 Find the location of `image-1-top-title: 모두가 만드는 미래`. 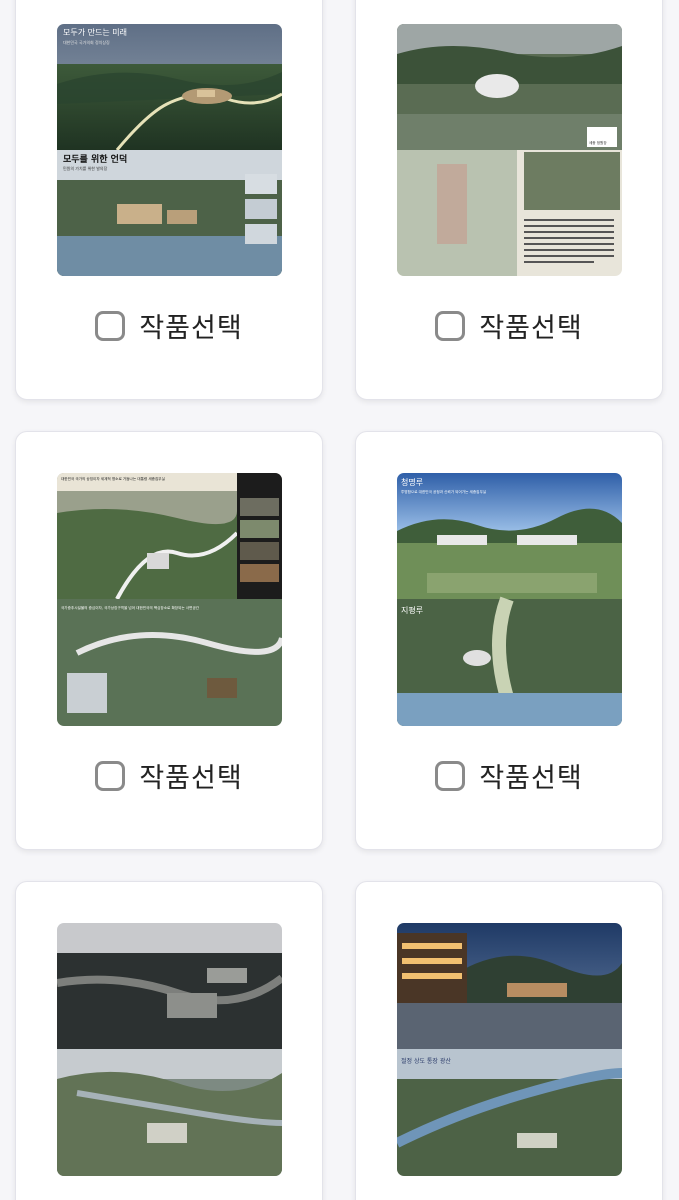

image-1-top-title: 모두가 만드는 미래 is located at coordinates (95, 32).